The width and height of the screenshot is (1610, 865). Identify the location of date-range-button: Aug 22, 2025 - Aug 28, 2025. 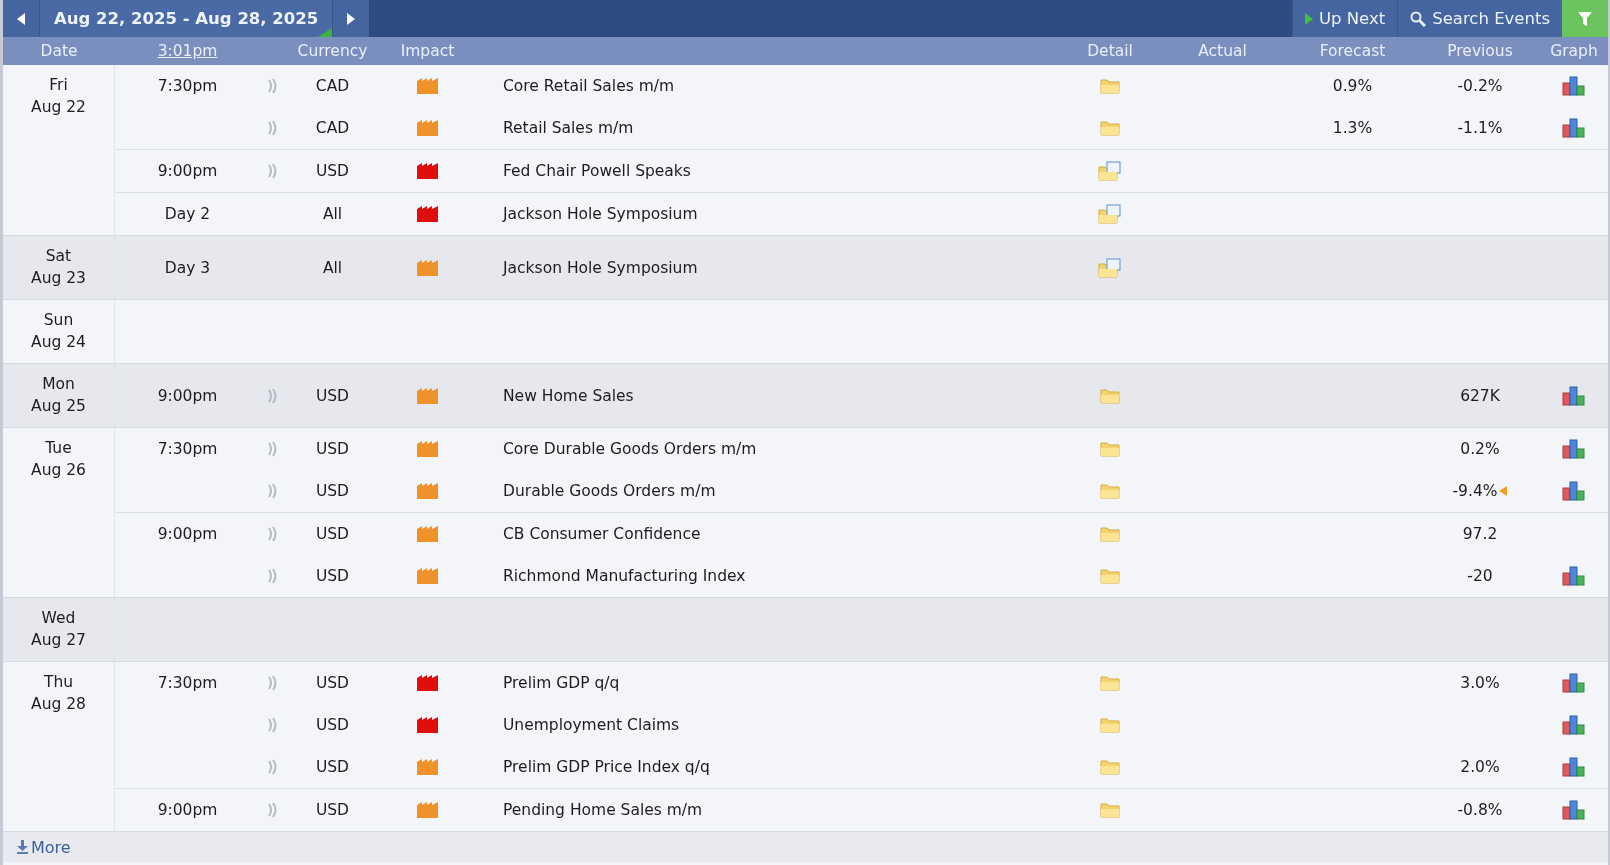
(186, 18).